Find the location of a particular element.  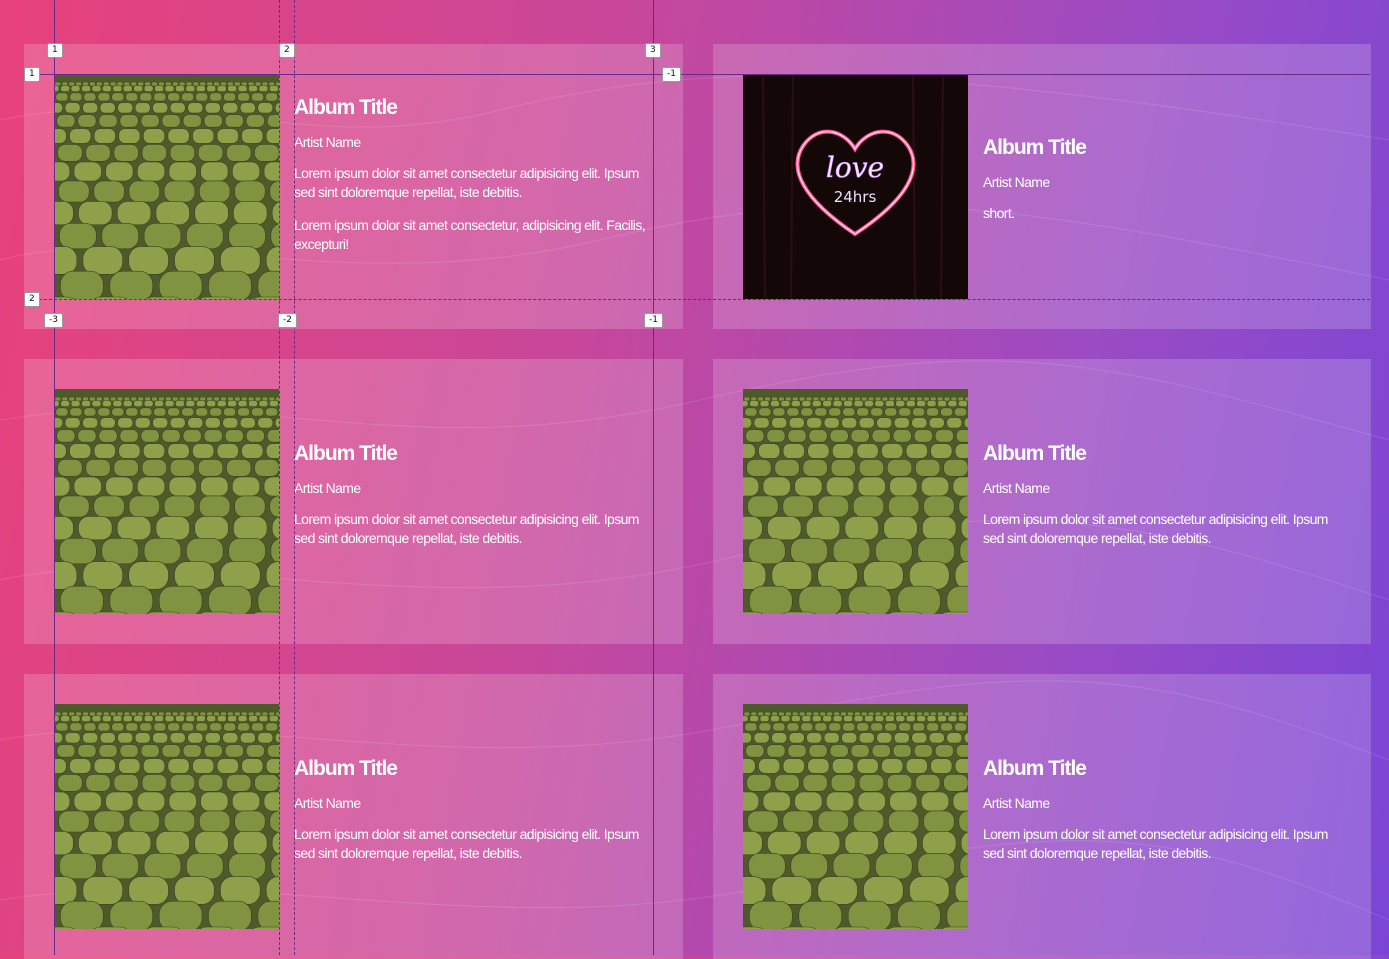

neon-line-2: 24hrs is located at coordinates (855, 197).